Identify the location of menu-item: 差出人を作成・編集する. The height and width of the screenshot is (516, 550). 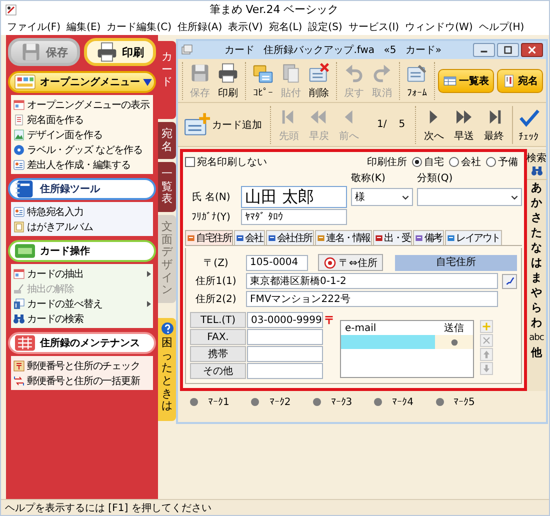
(82, 164).